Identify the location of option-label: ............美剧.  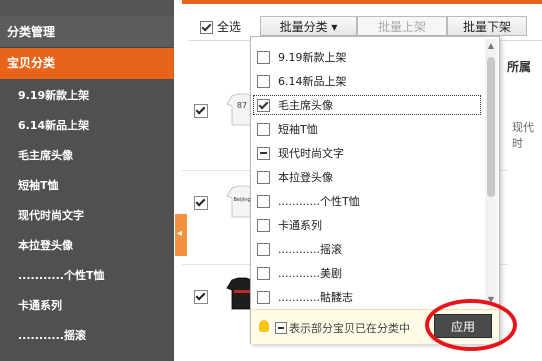
(310, 273).